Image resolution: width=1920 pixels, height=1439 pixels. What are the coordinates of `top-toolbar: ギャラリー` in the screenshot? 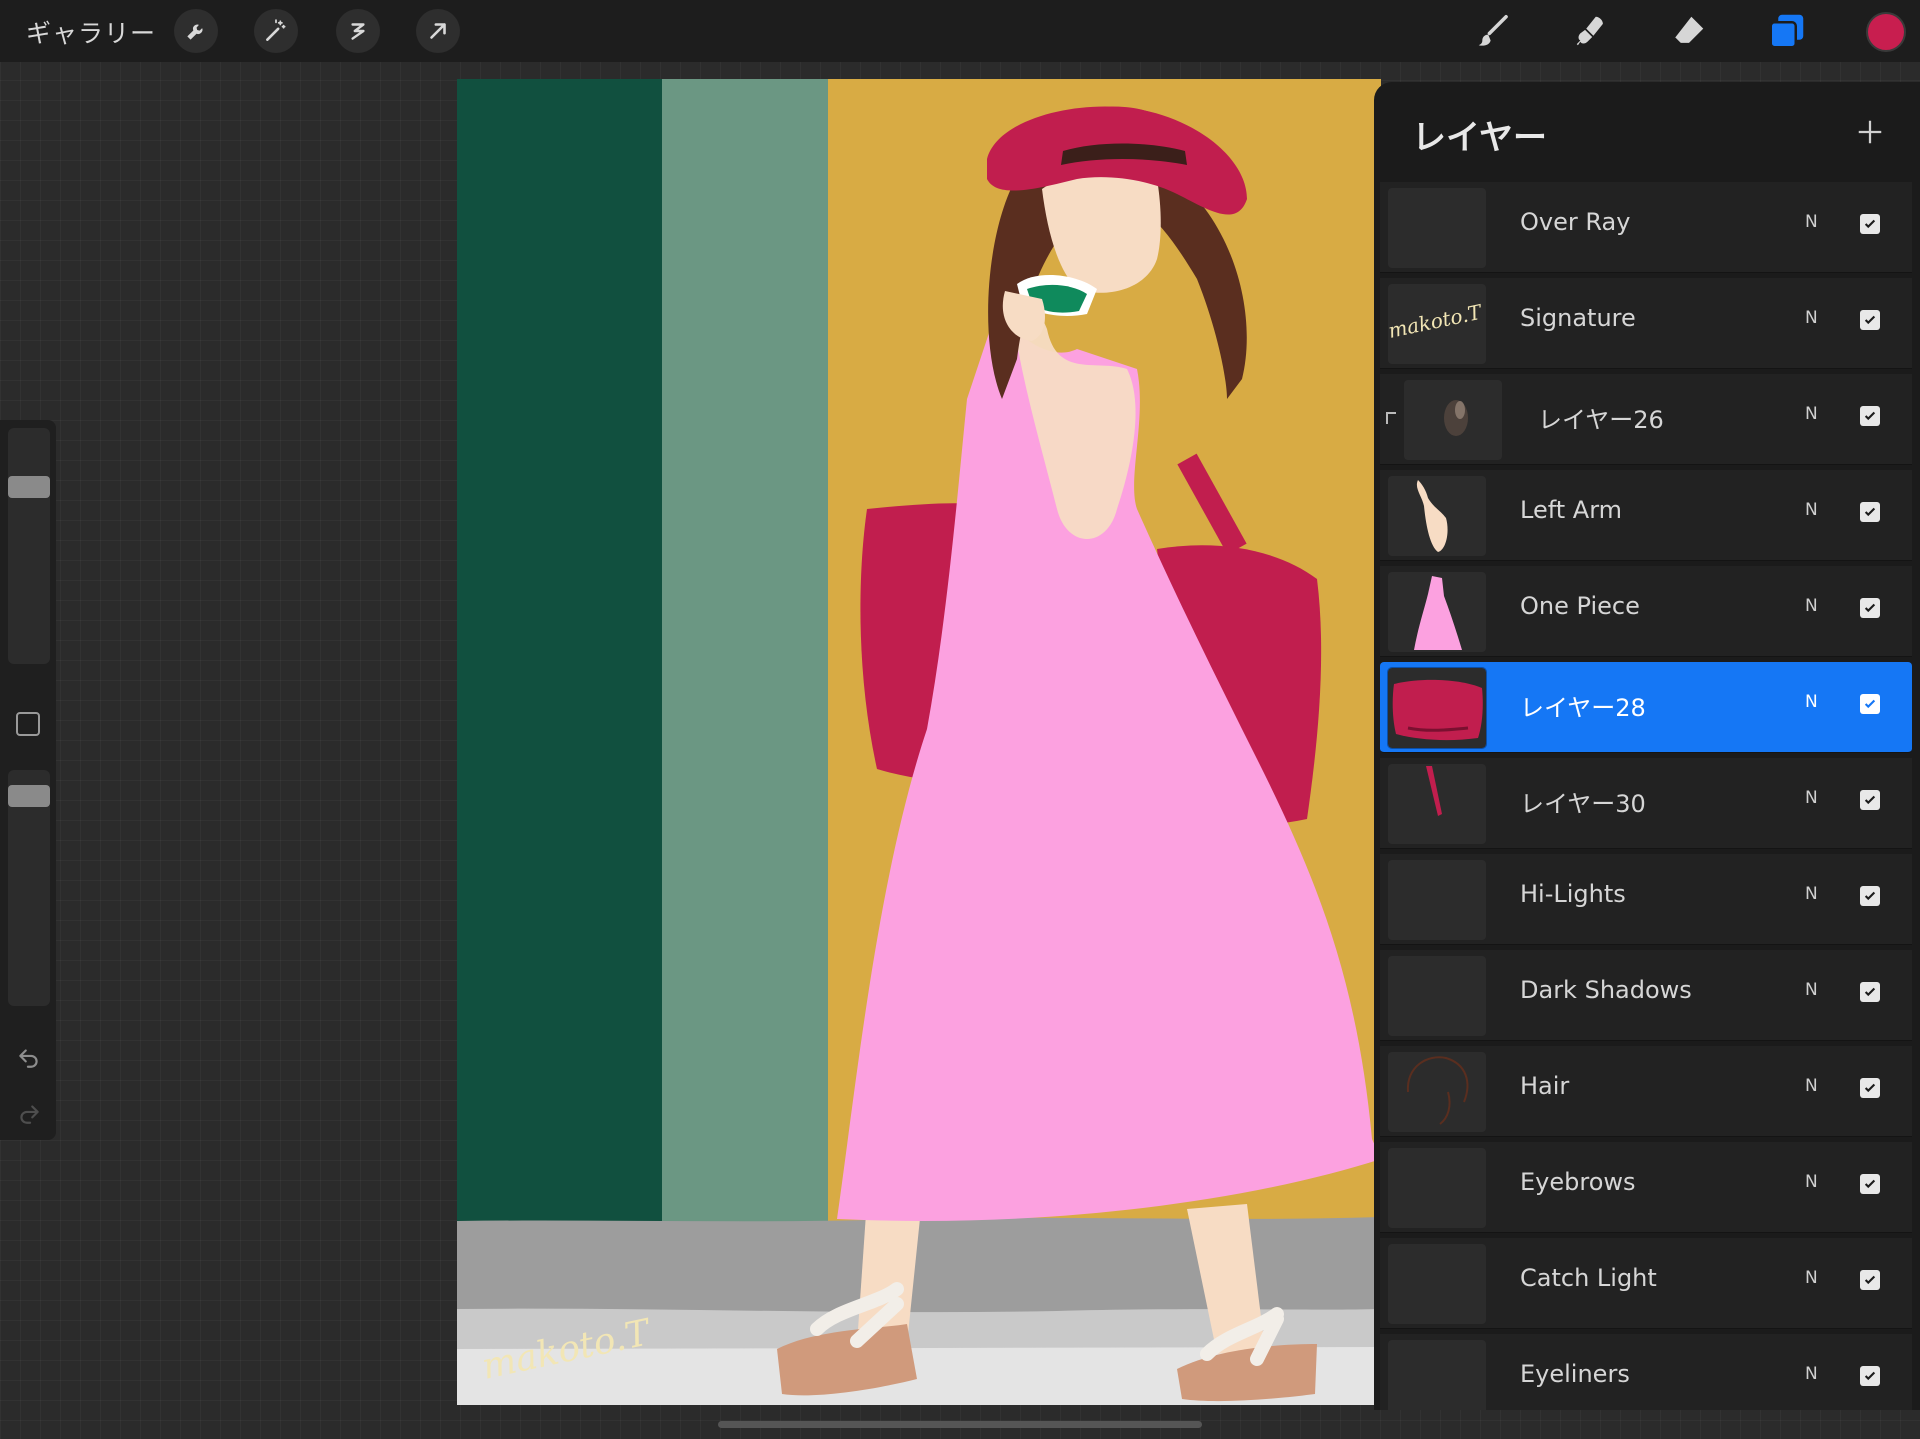 It's located at (960, 31).